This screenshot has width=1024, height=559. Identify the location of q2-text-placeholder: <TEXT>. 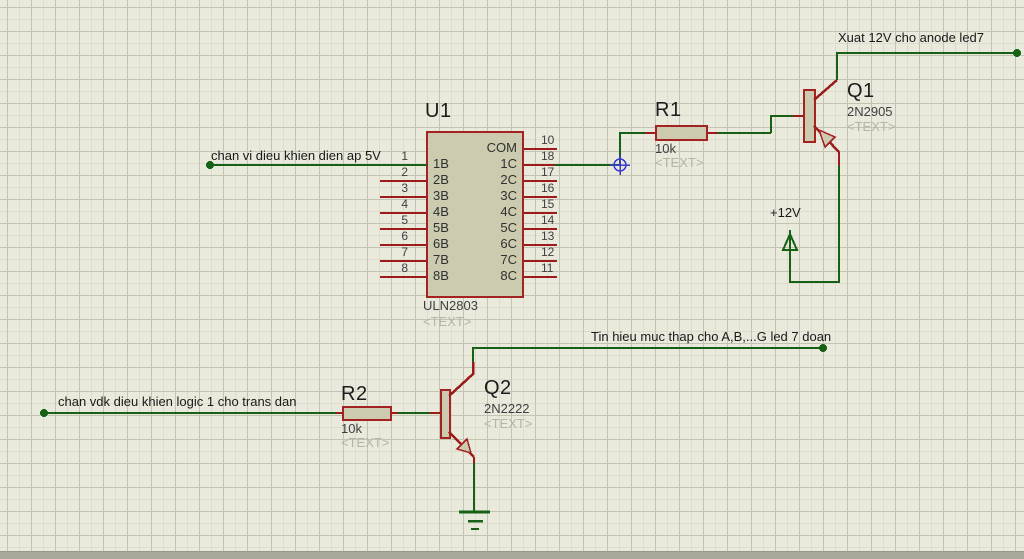
(508, 423).